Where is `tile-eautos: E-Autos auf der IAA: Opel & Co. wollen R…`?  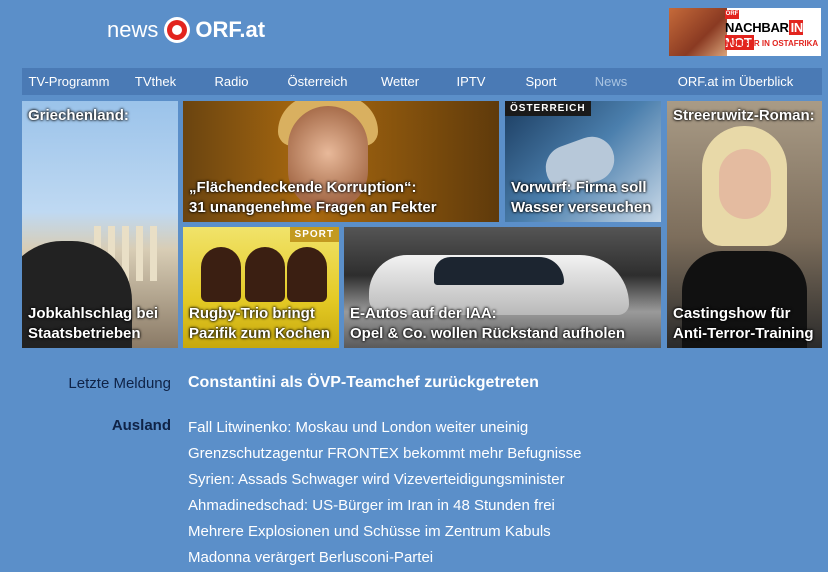 tile-eautos: E-Autos auf der IAA: Opel & Co. wollen R… is located at coordinates (502, 287).